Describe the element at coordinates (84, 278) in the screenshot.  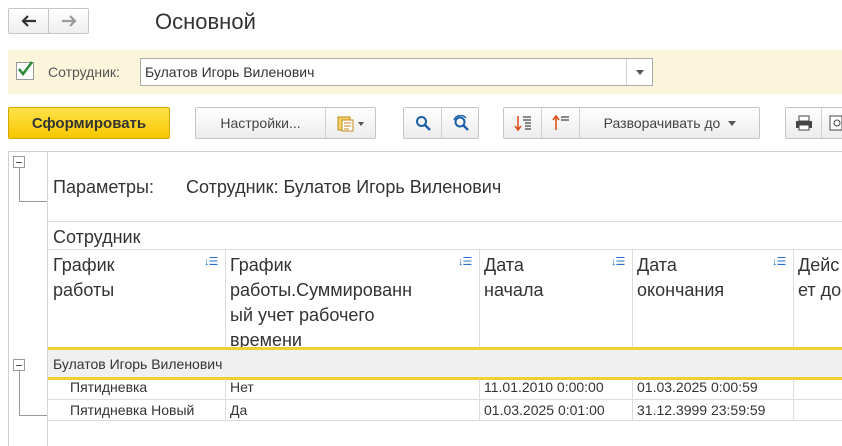
I see `column-header-schedule: График работы` at that location.